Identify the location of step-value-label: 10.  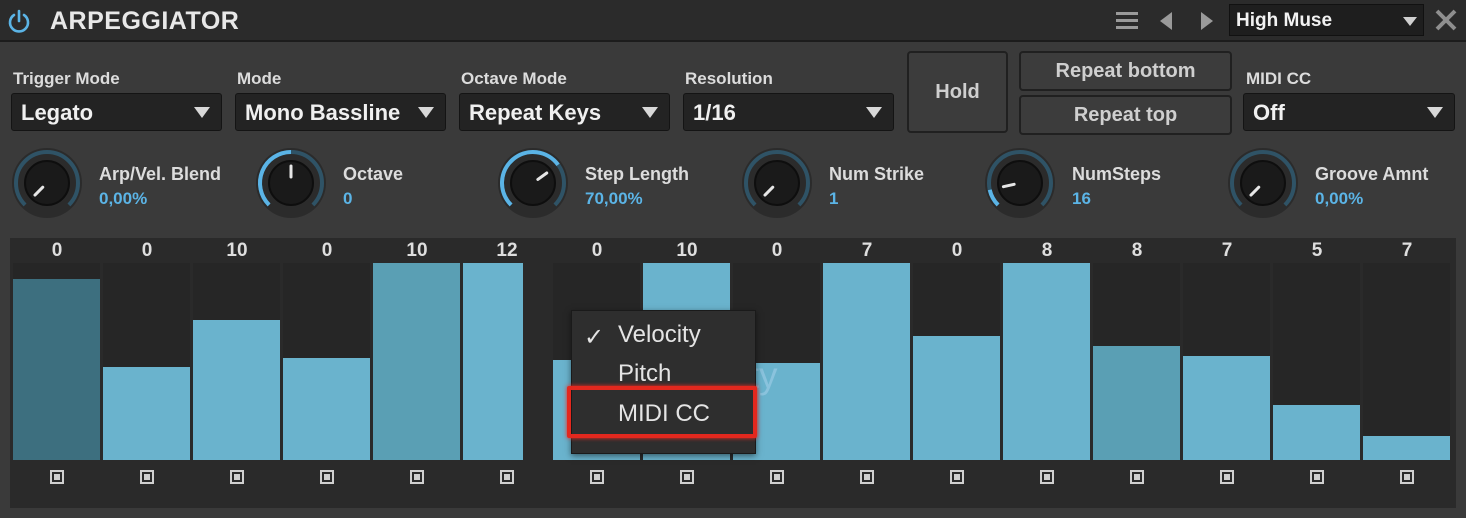
(417, 250).